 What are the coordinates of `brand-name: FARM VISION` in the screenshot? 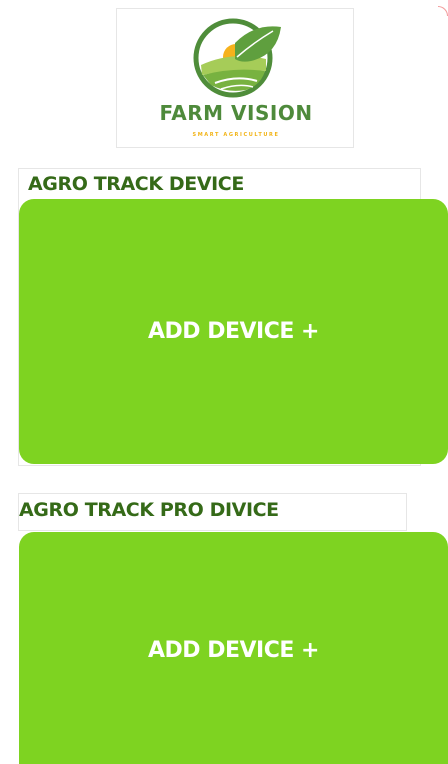 It's located at (236, 113).